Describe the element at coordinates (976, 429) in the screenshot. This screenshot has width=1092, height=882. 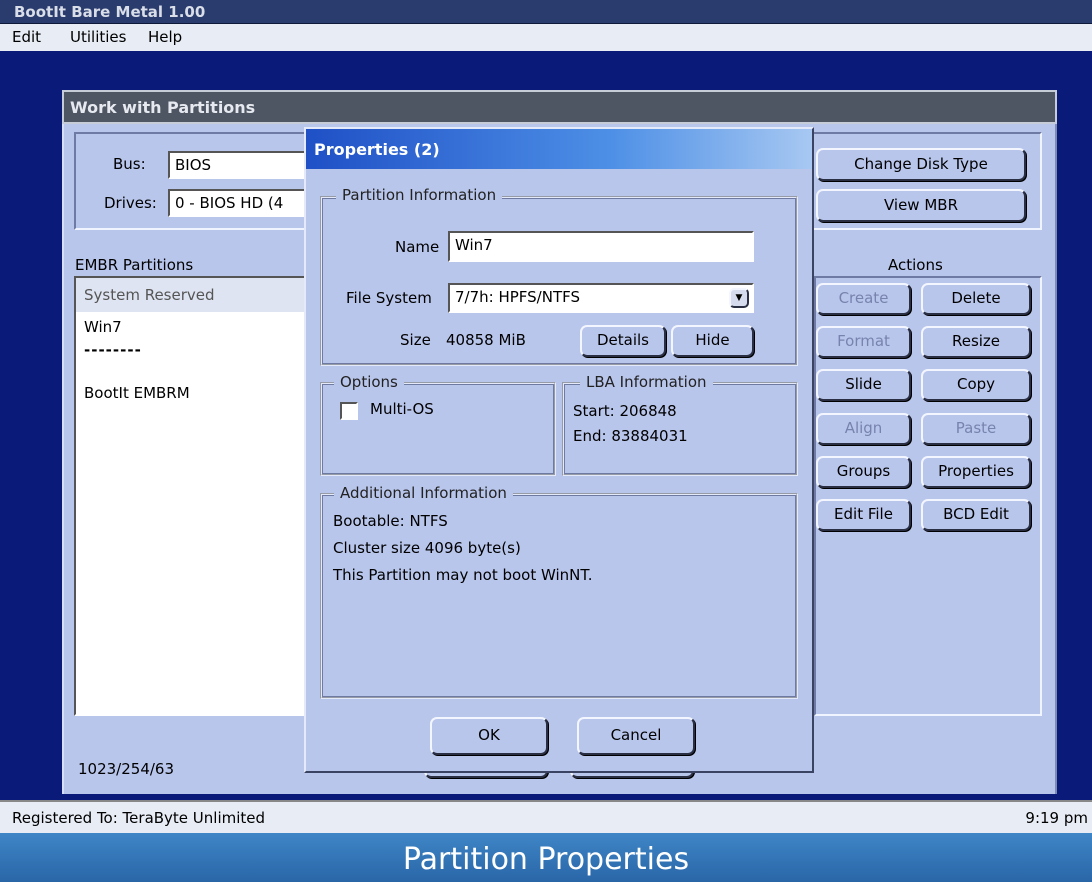
I see `paste-button: Paste` at that location.